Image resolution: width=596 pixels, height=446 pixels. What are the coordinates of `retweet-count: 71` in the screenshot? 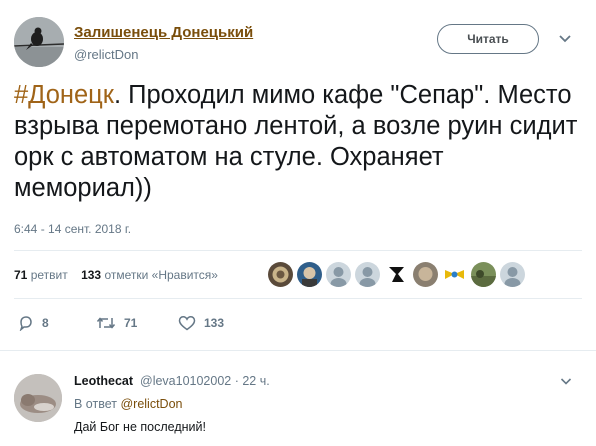 It's located at (131, 323).